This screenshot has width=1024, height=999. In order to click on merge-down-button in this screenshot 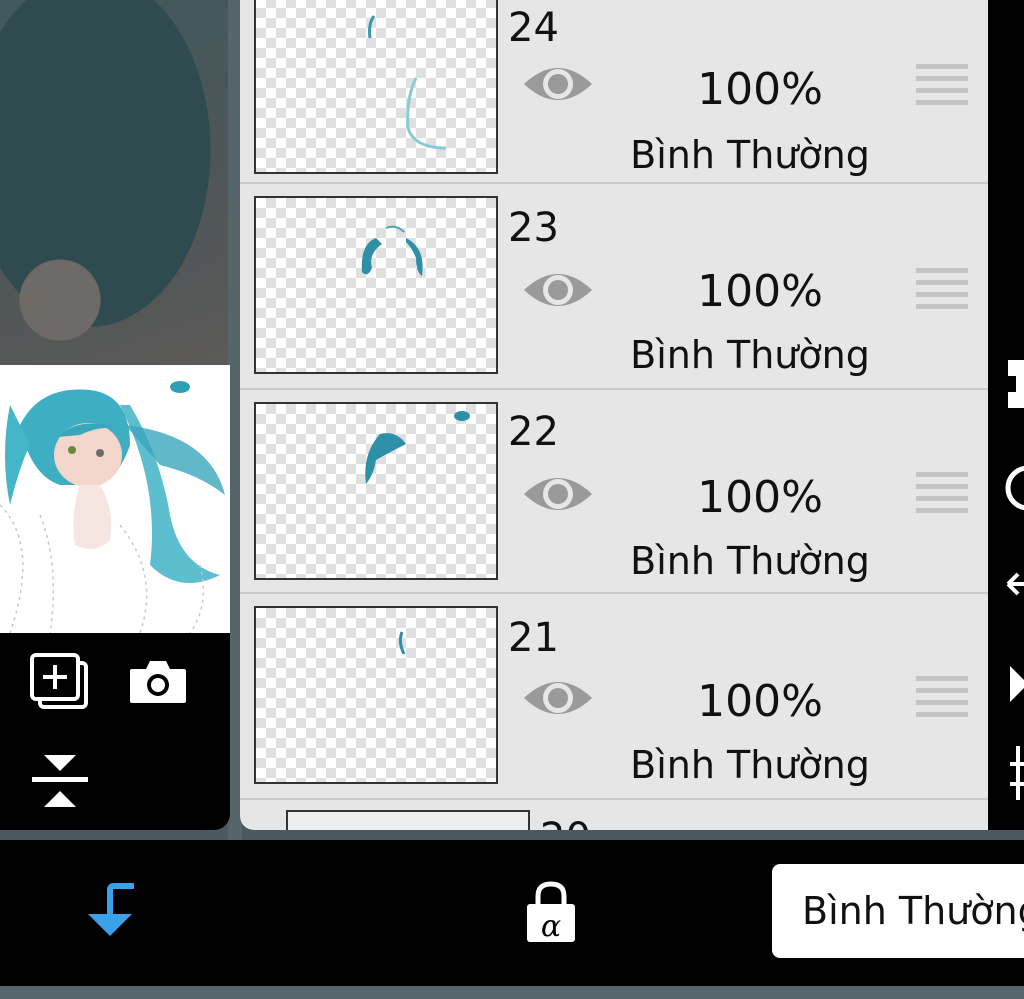, I will do `click(60, 781)`.